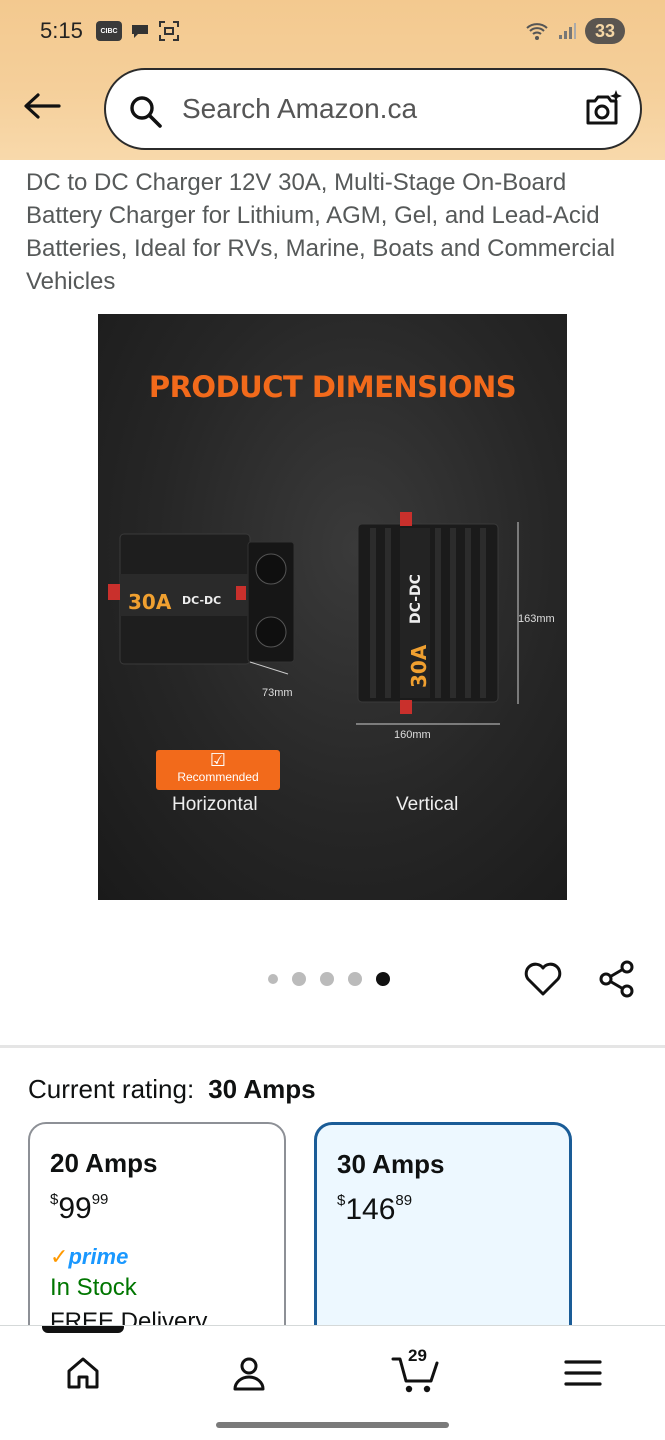 This screenshot has width=665, height=1440. Describe the element at coordinates (111, 1089) in the screenshot. I see `variant-label-text: Current rating:` at that location.